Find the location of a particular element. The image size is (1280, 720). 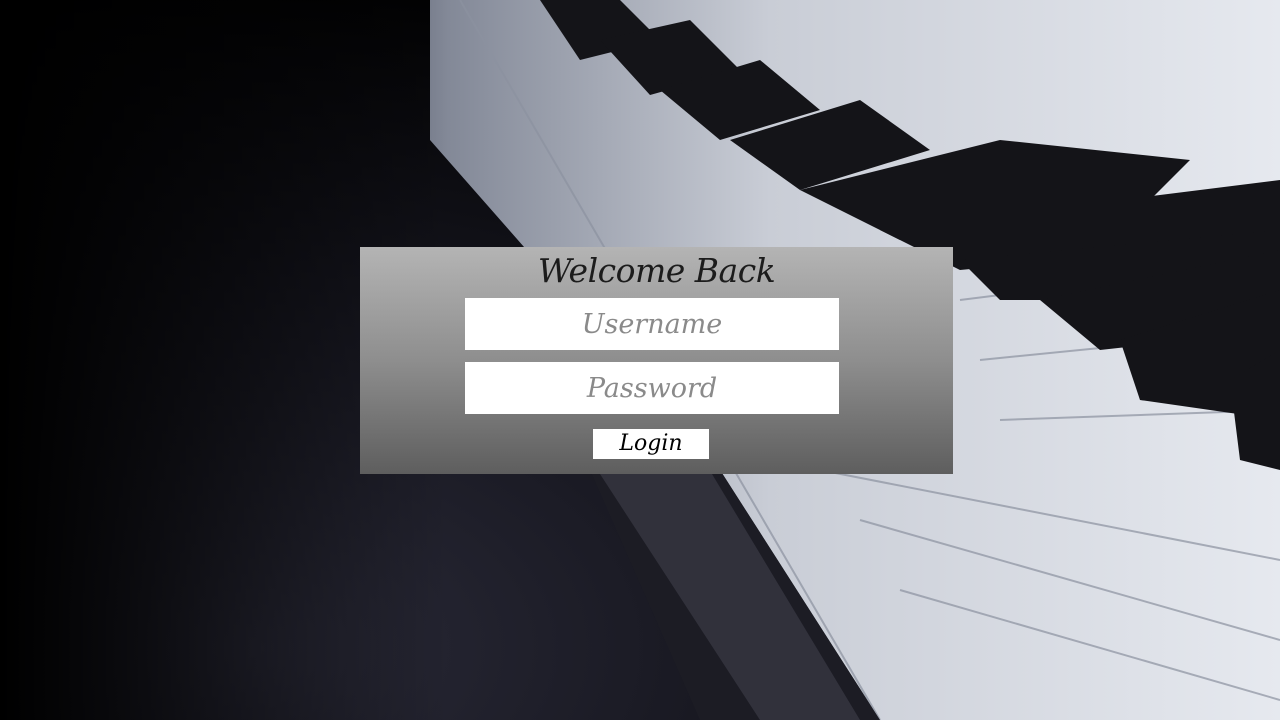

username-input is located at coordinates (652, 324).